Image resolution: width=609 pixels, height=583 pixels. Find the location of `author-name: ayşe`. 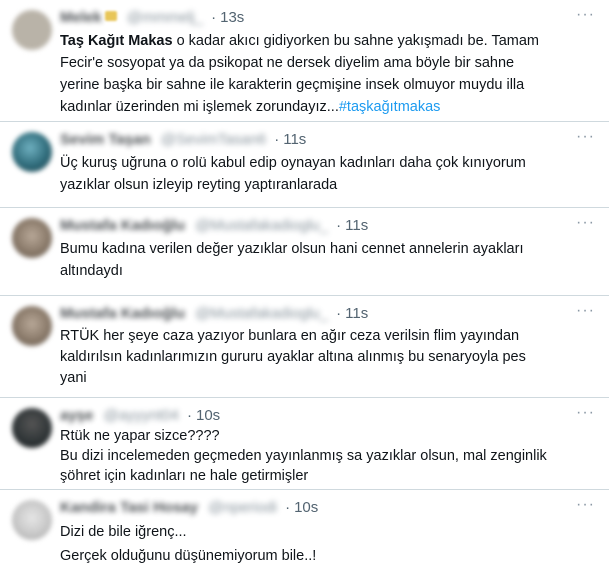

author-name: ayşe is located at coordinates (76, 416).